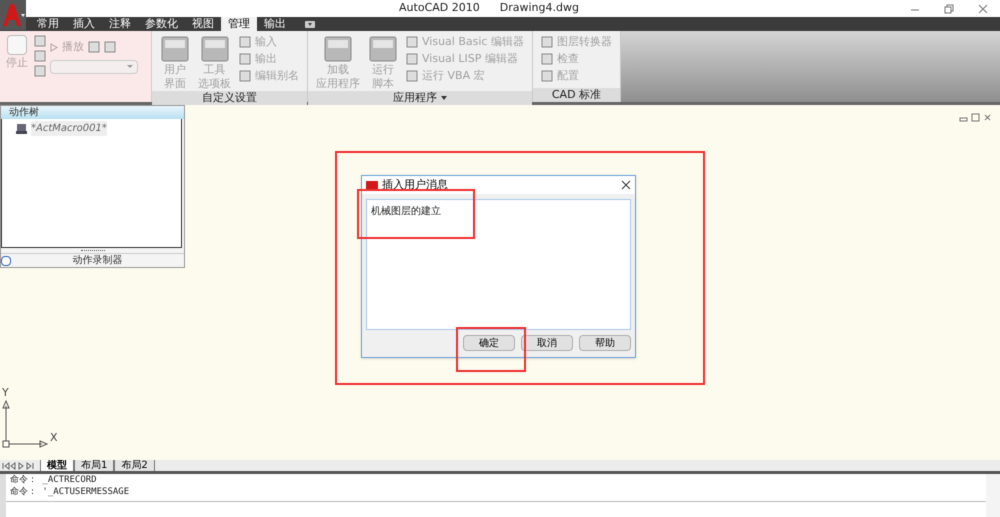  I want to click on message-field: 机械图层的建立, so click(498, 264).